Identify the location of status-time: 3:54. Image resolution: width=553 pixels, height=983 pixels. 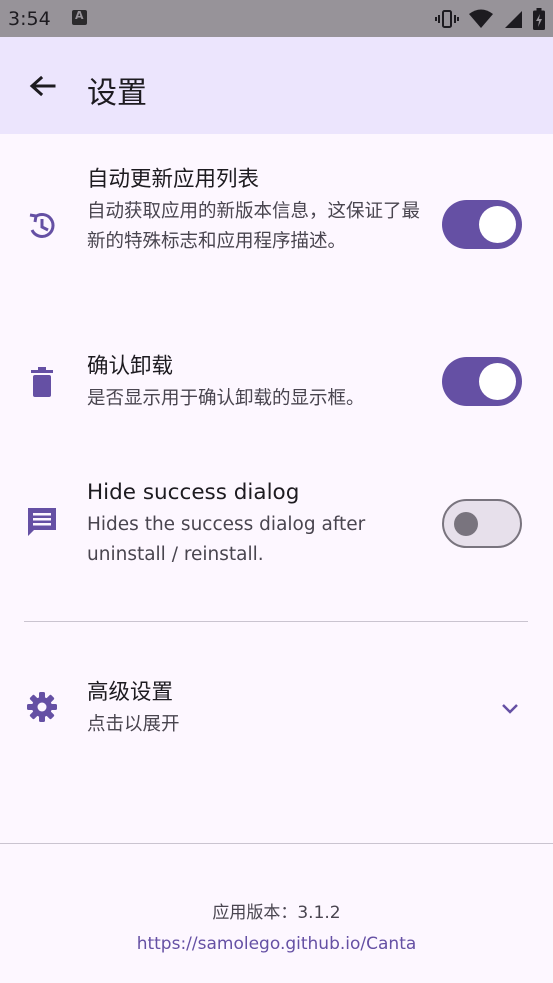
(29, 19).